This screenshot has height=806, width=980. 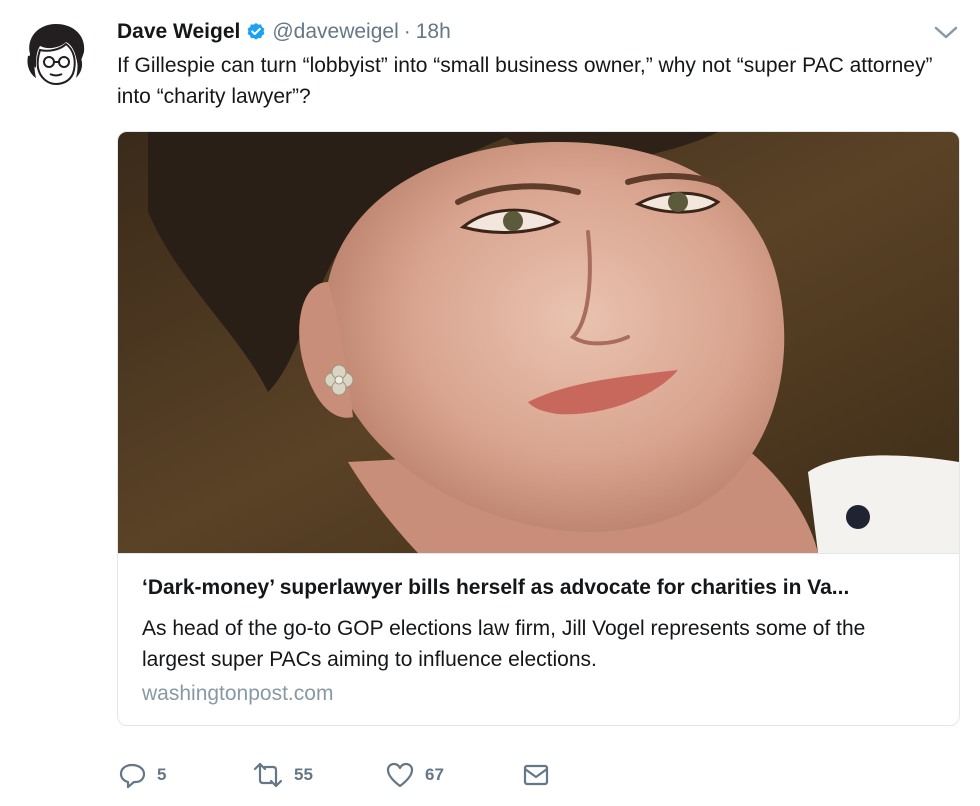 What do you see at coordinates (946, 32) in the screenshot?
I see `chevron-down-icon` at bounding box center [946, 32].